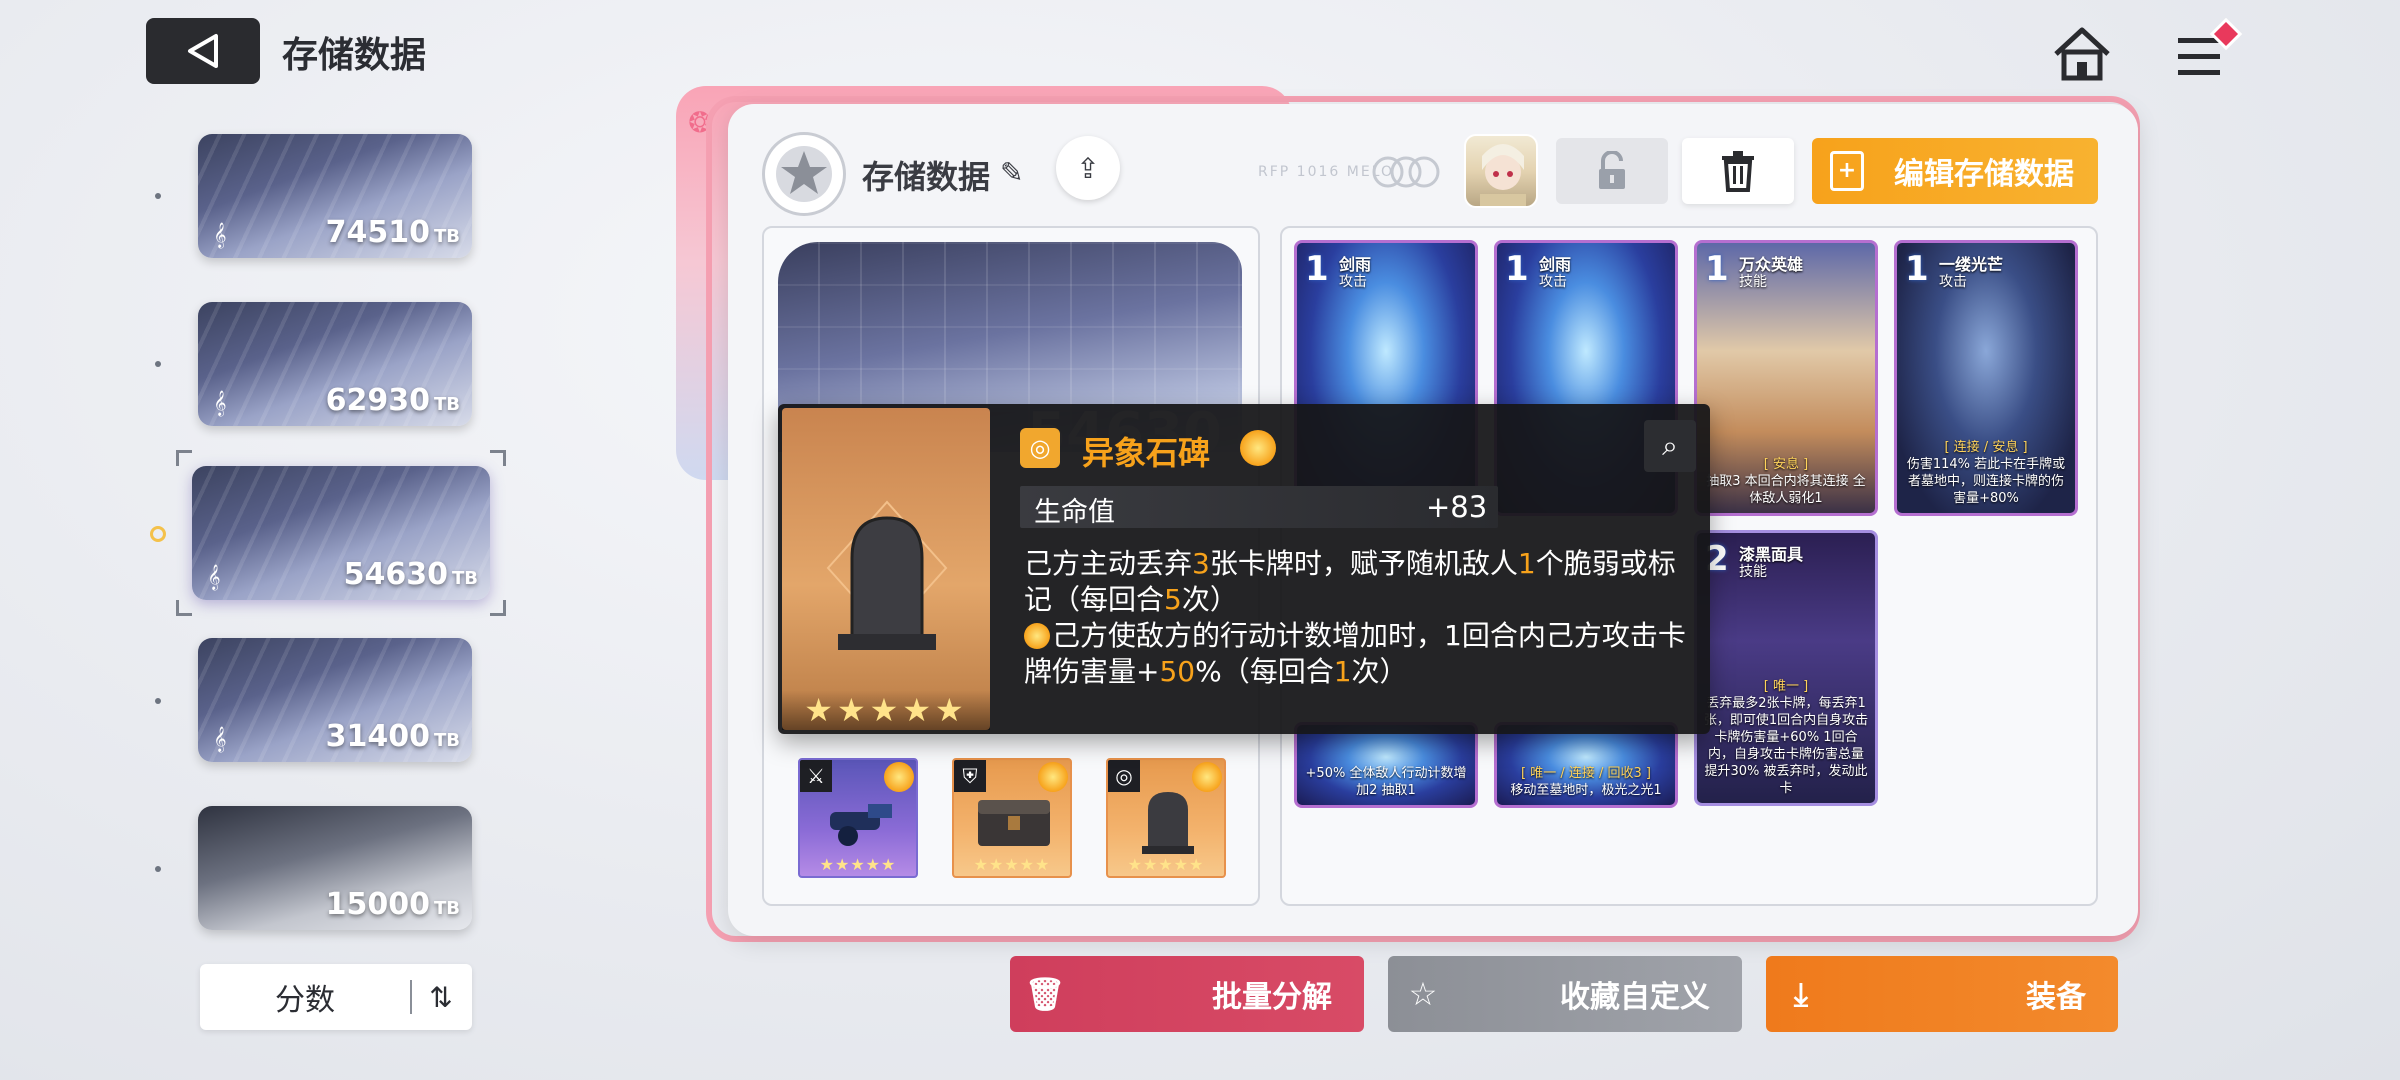 This screenshot has height=1080, width=2400. Describe the element at coordinates (1074, 512) in the screenshot. I see `stat-label: 生命值` at that location.